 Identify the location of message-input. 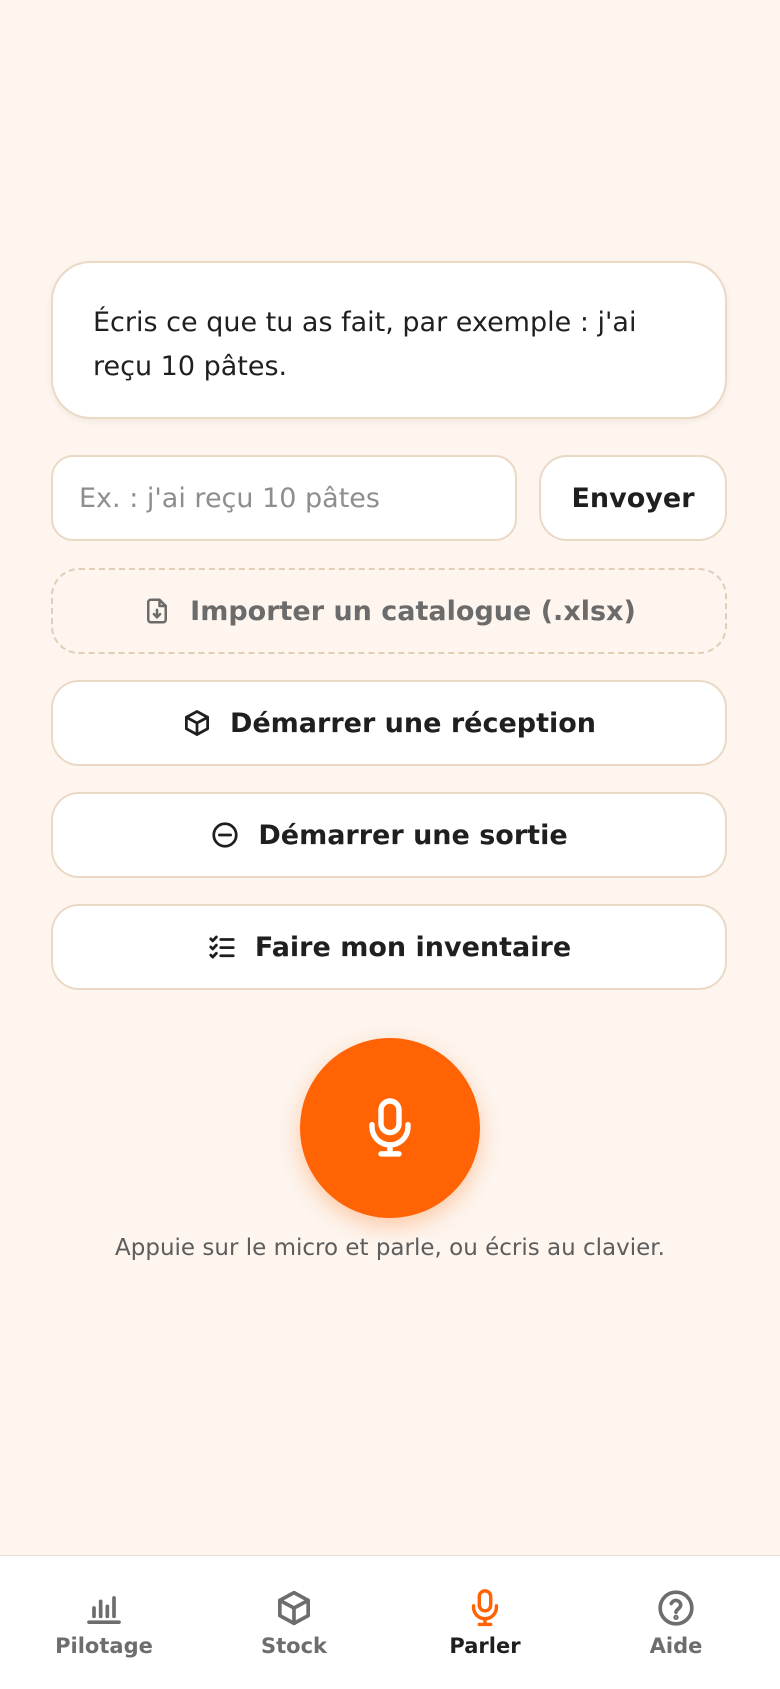
(284, 498).